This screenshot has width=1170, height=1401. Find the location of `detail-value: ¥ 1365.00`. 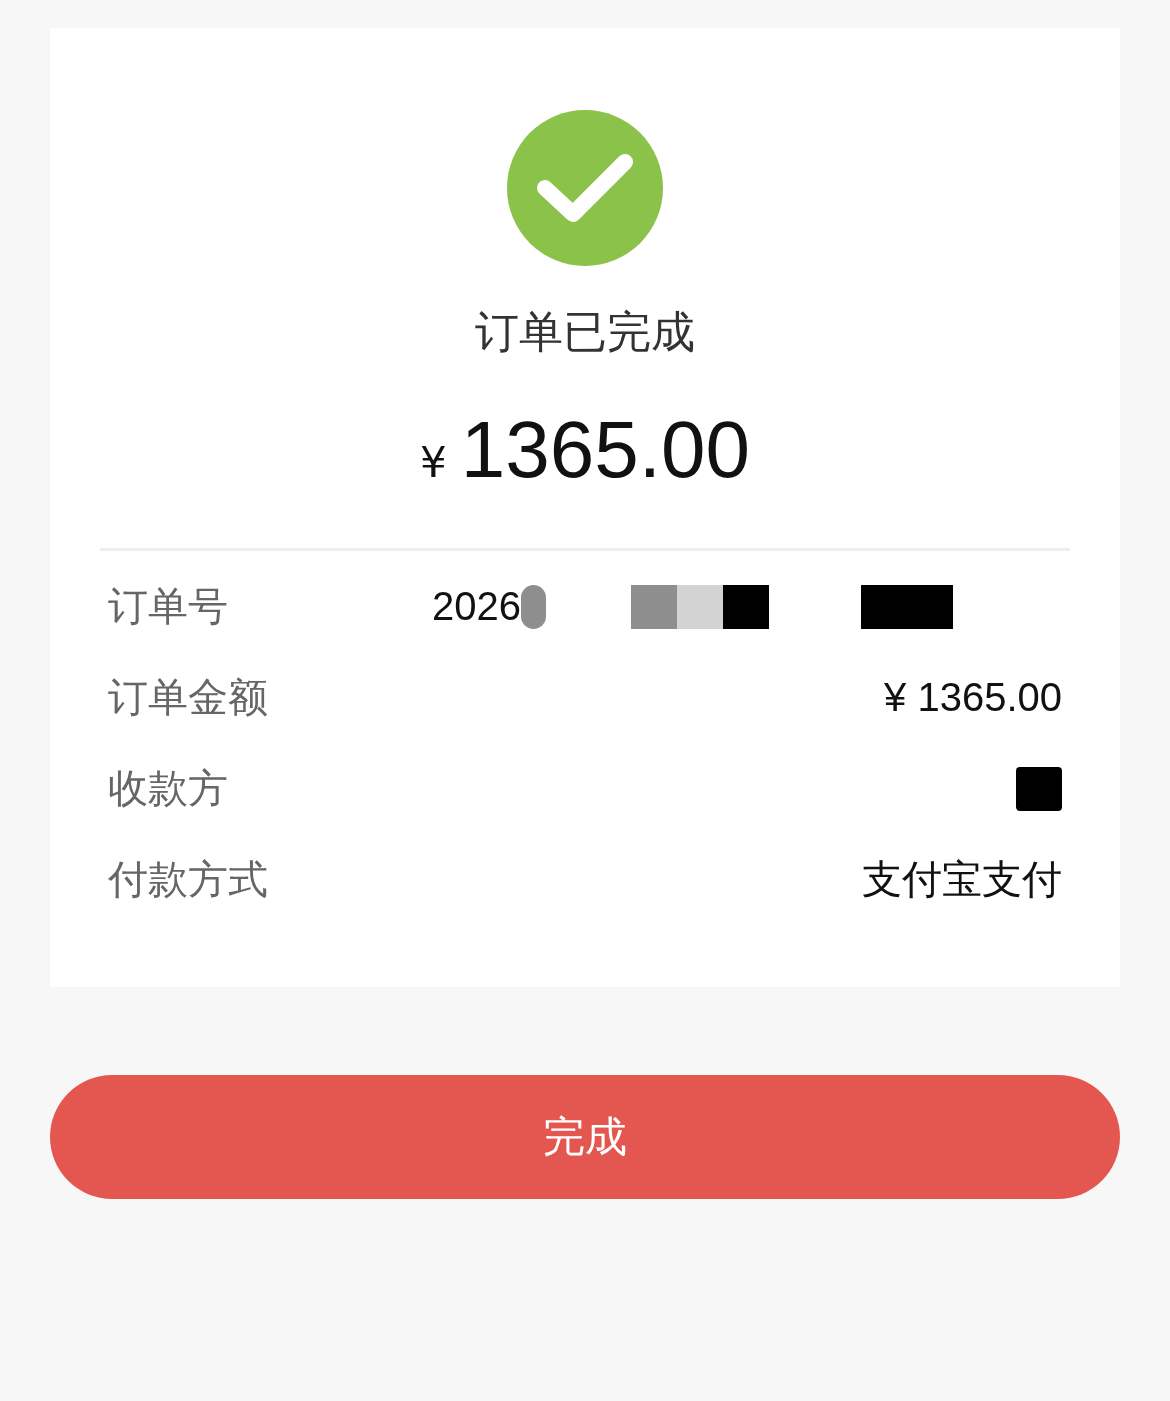

detail-value: ¥ 1365.00 is located at coordinates (973, 697).